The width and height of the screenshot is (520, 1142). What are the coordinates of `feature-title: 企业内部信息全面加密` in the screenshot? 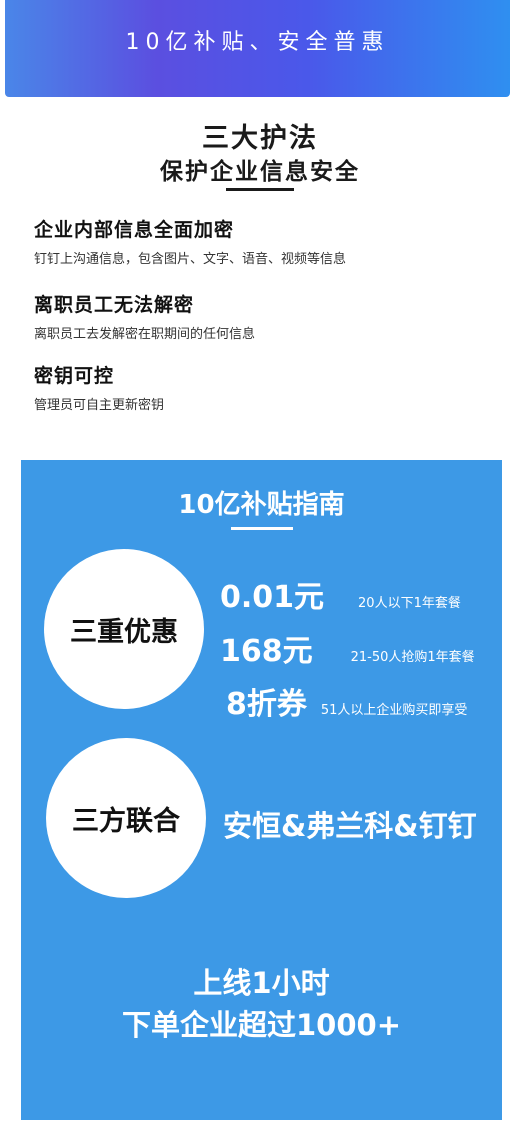 It's located at (134, 230).